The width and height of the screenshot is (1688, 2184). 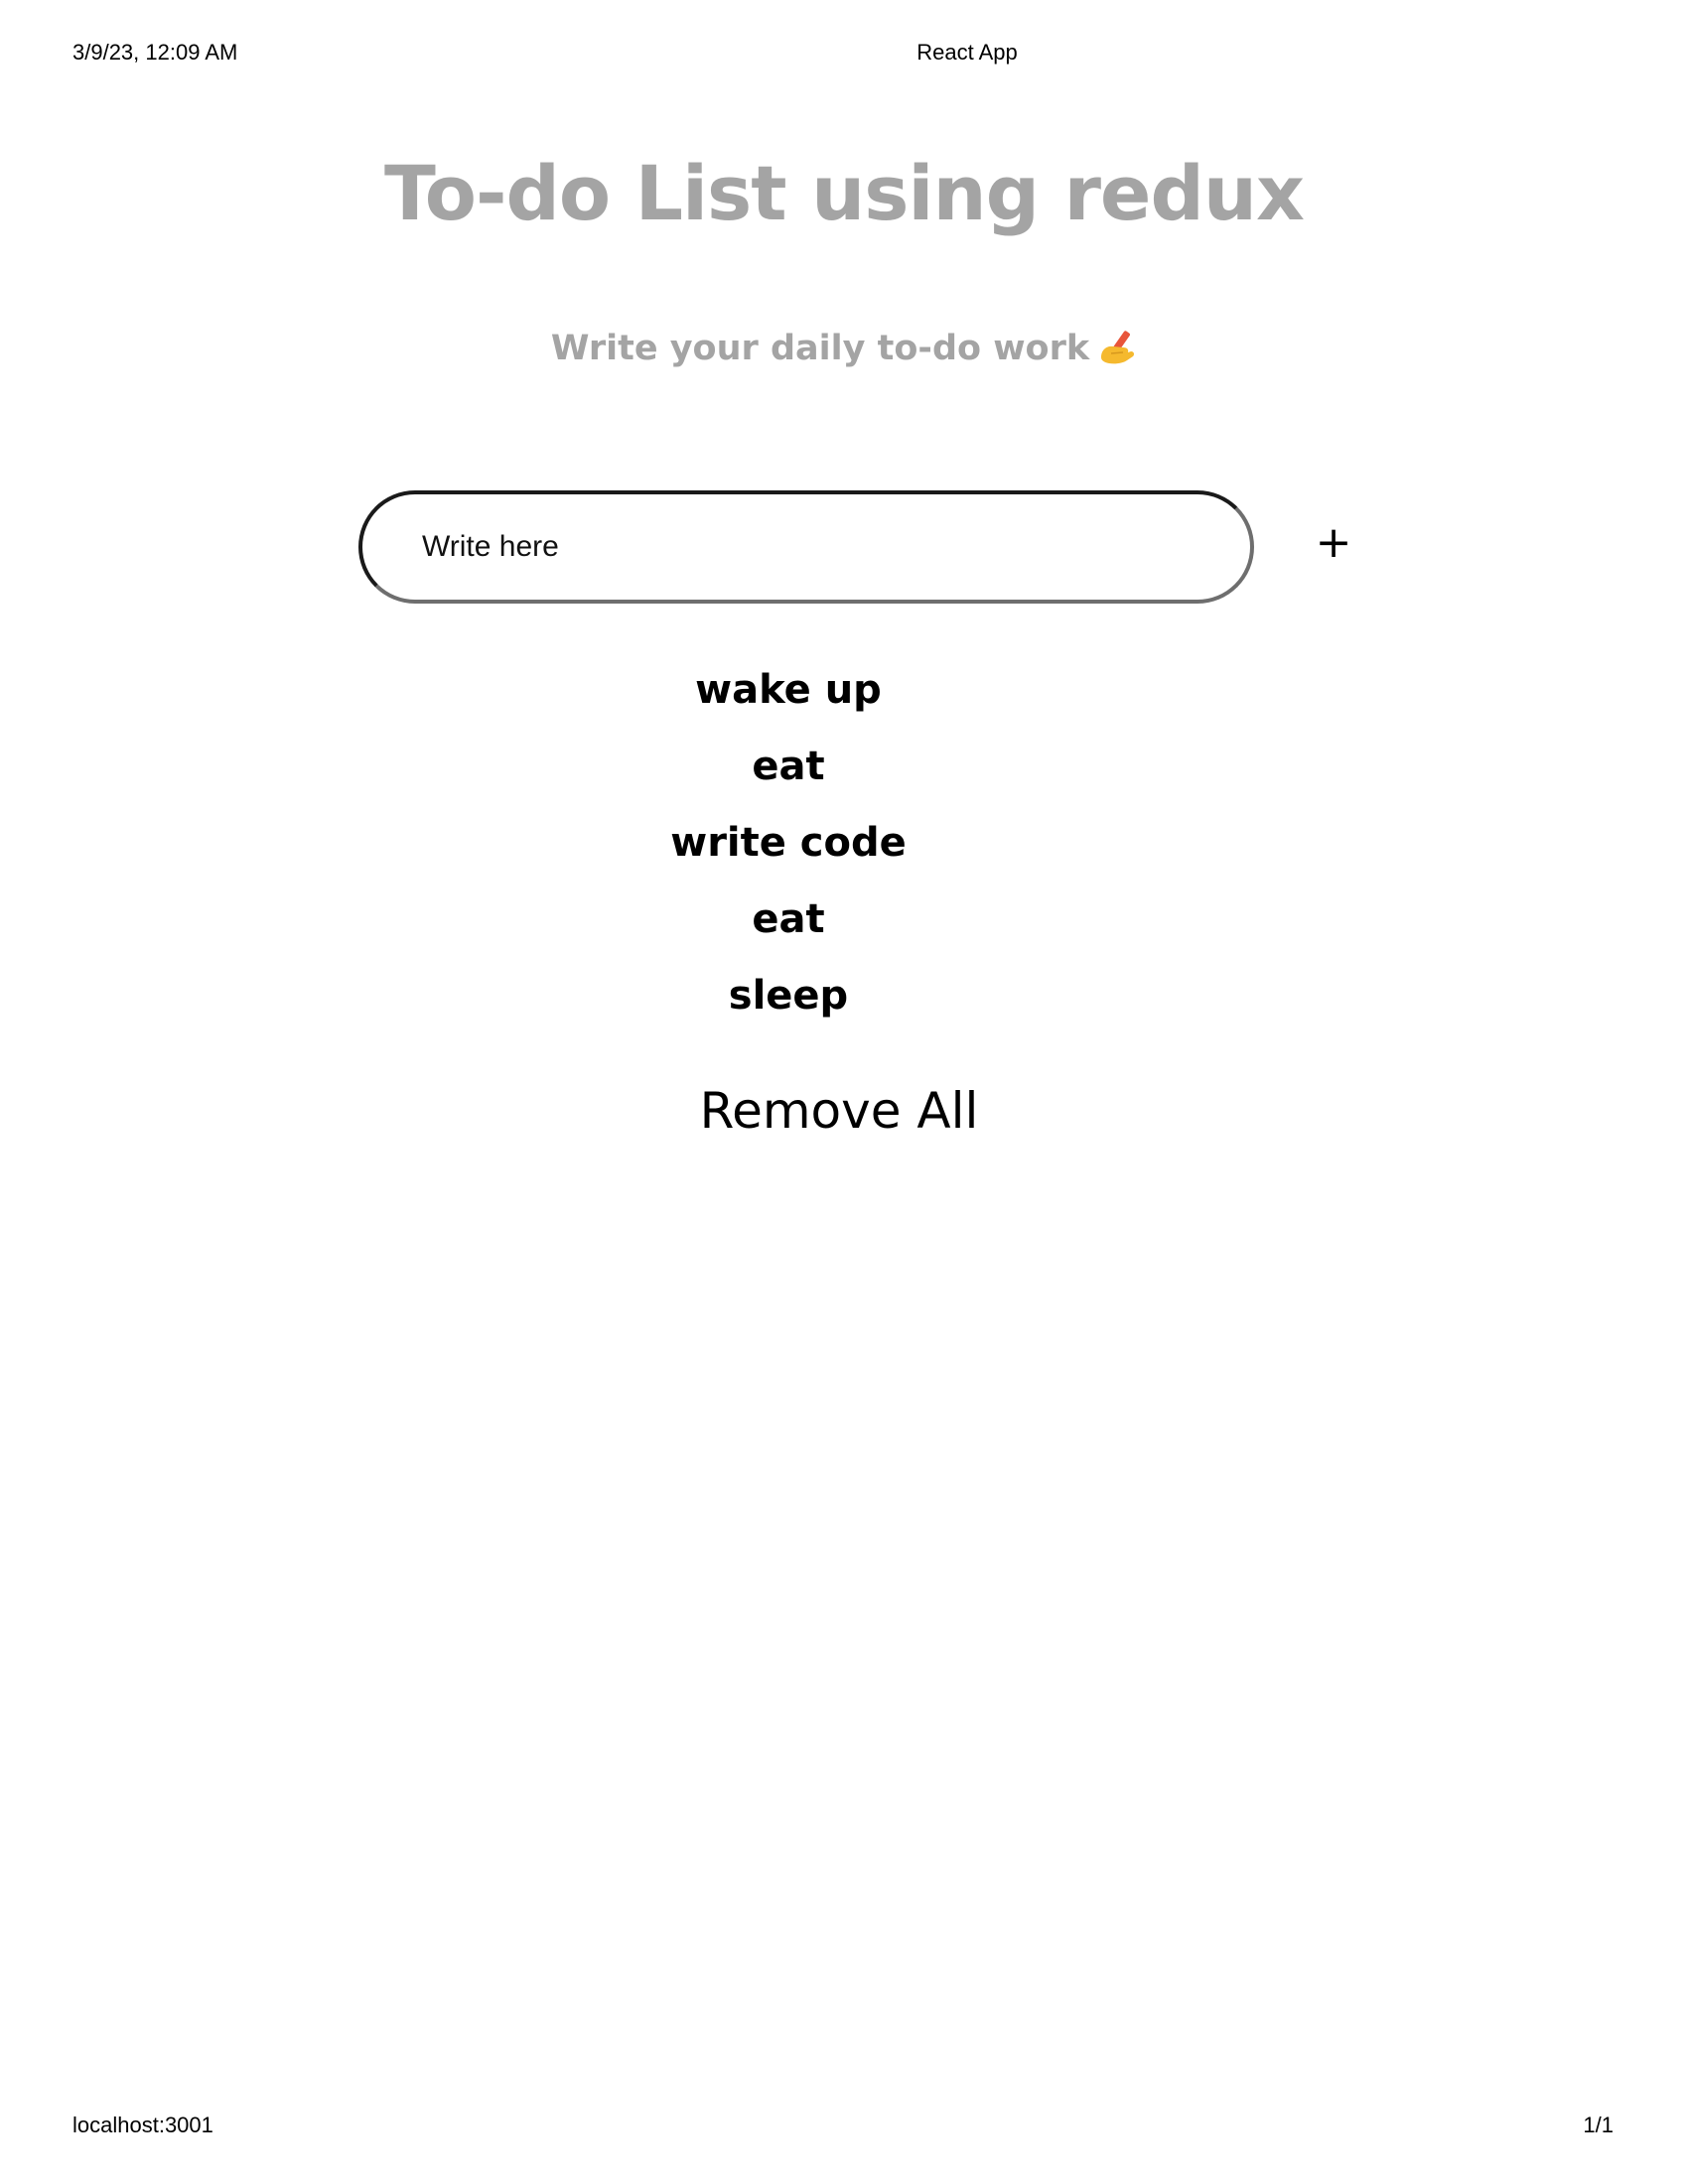 What do you see at coordinates (1117, 346) in the screenshot?
I see `writing-hand-icon` at bounding box center [1117, 346].